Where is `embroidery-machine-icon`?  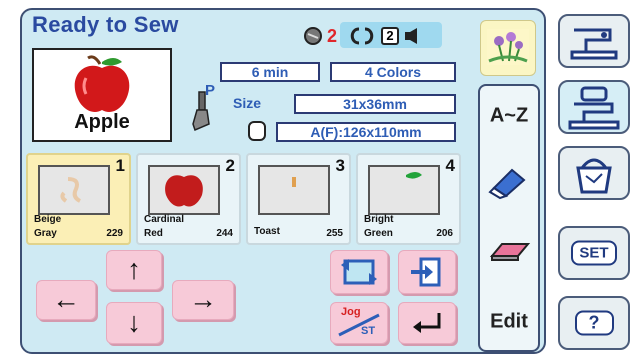
embroidery-machine-icon is located at coordinates (594, 108).